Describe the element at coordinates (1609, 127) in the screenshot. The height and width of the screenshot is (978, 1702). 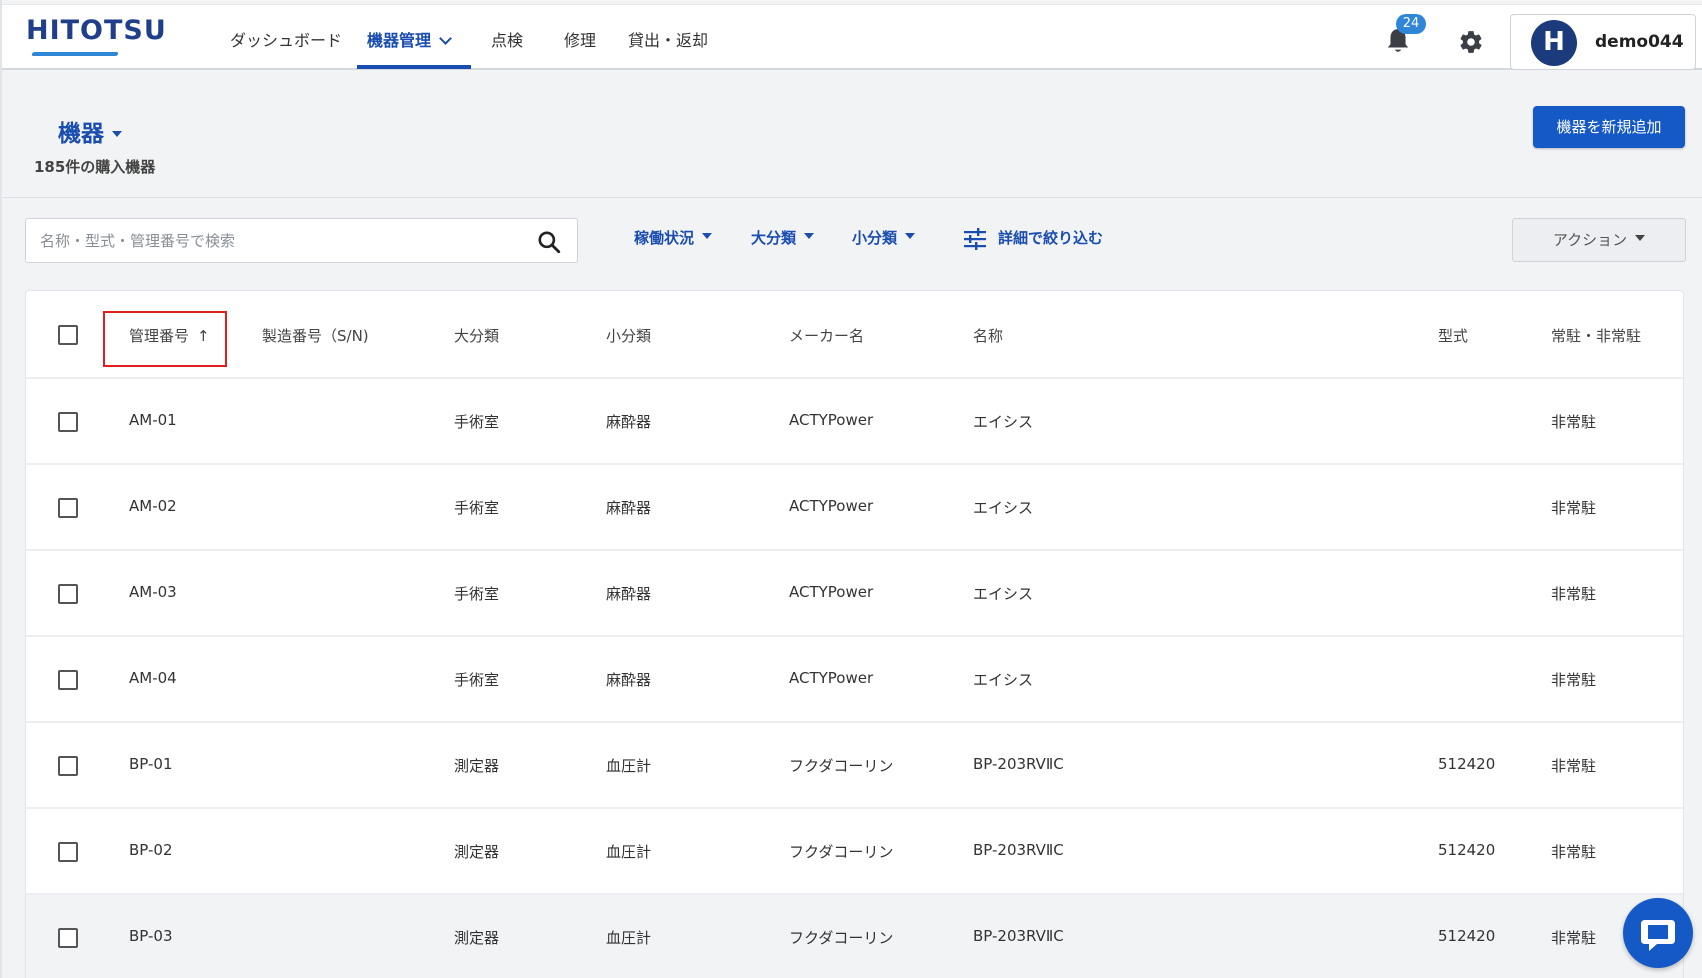
I see `add-equipment-button: 機器を新規追加` at that location.